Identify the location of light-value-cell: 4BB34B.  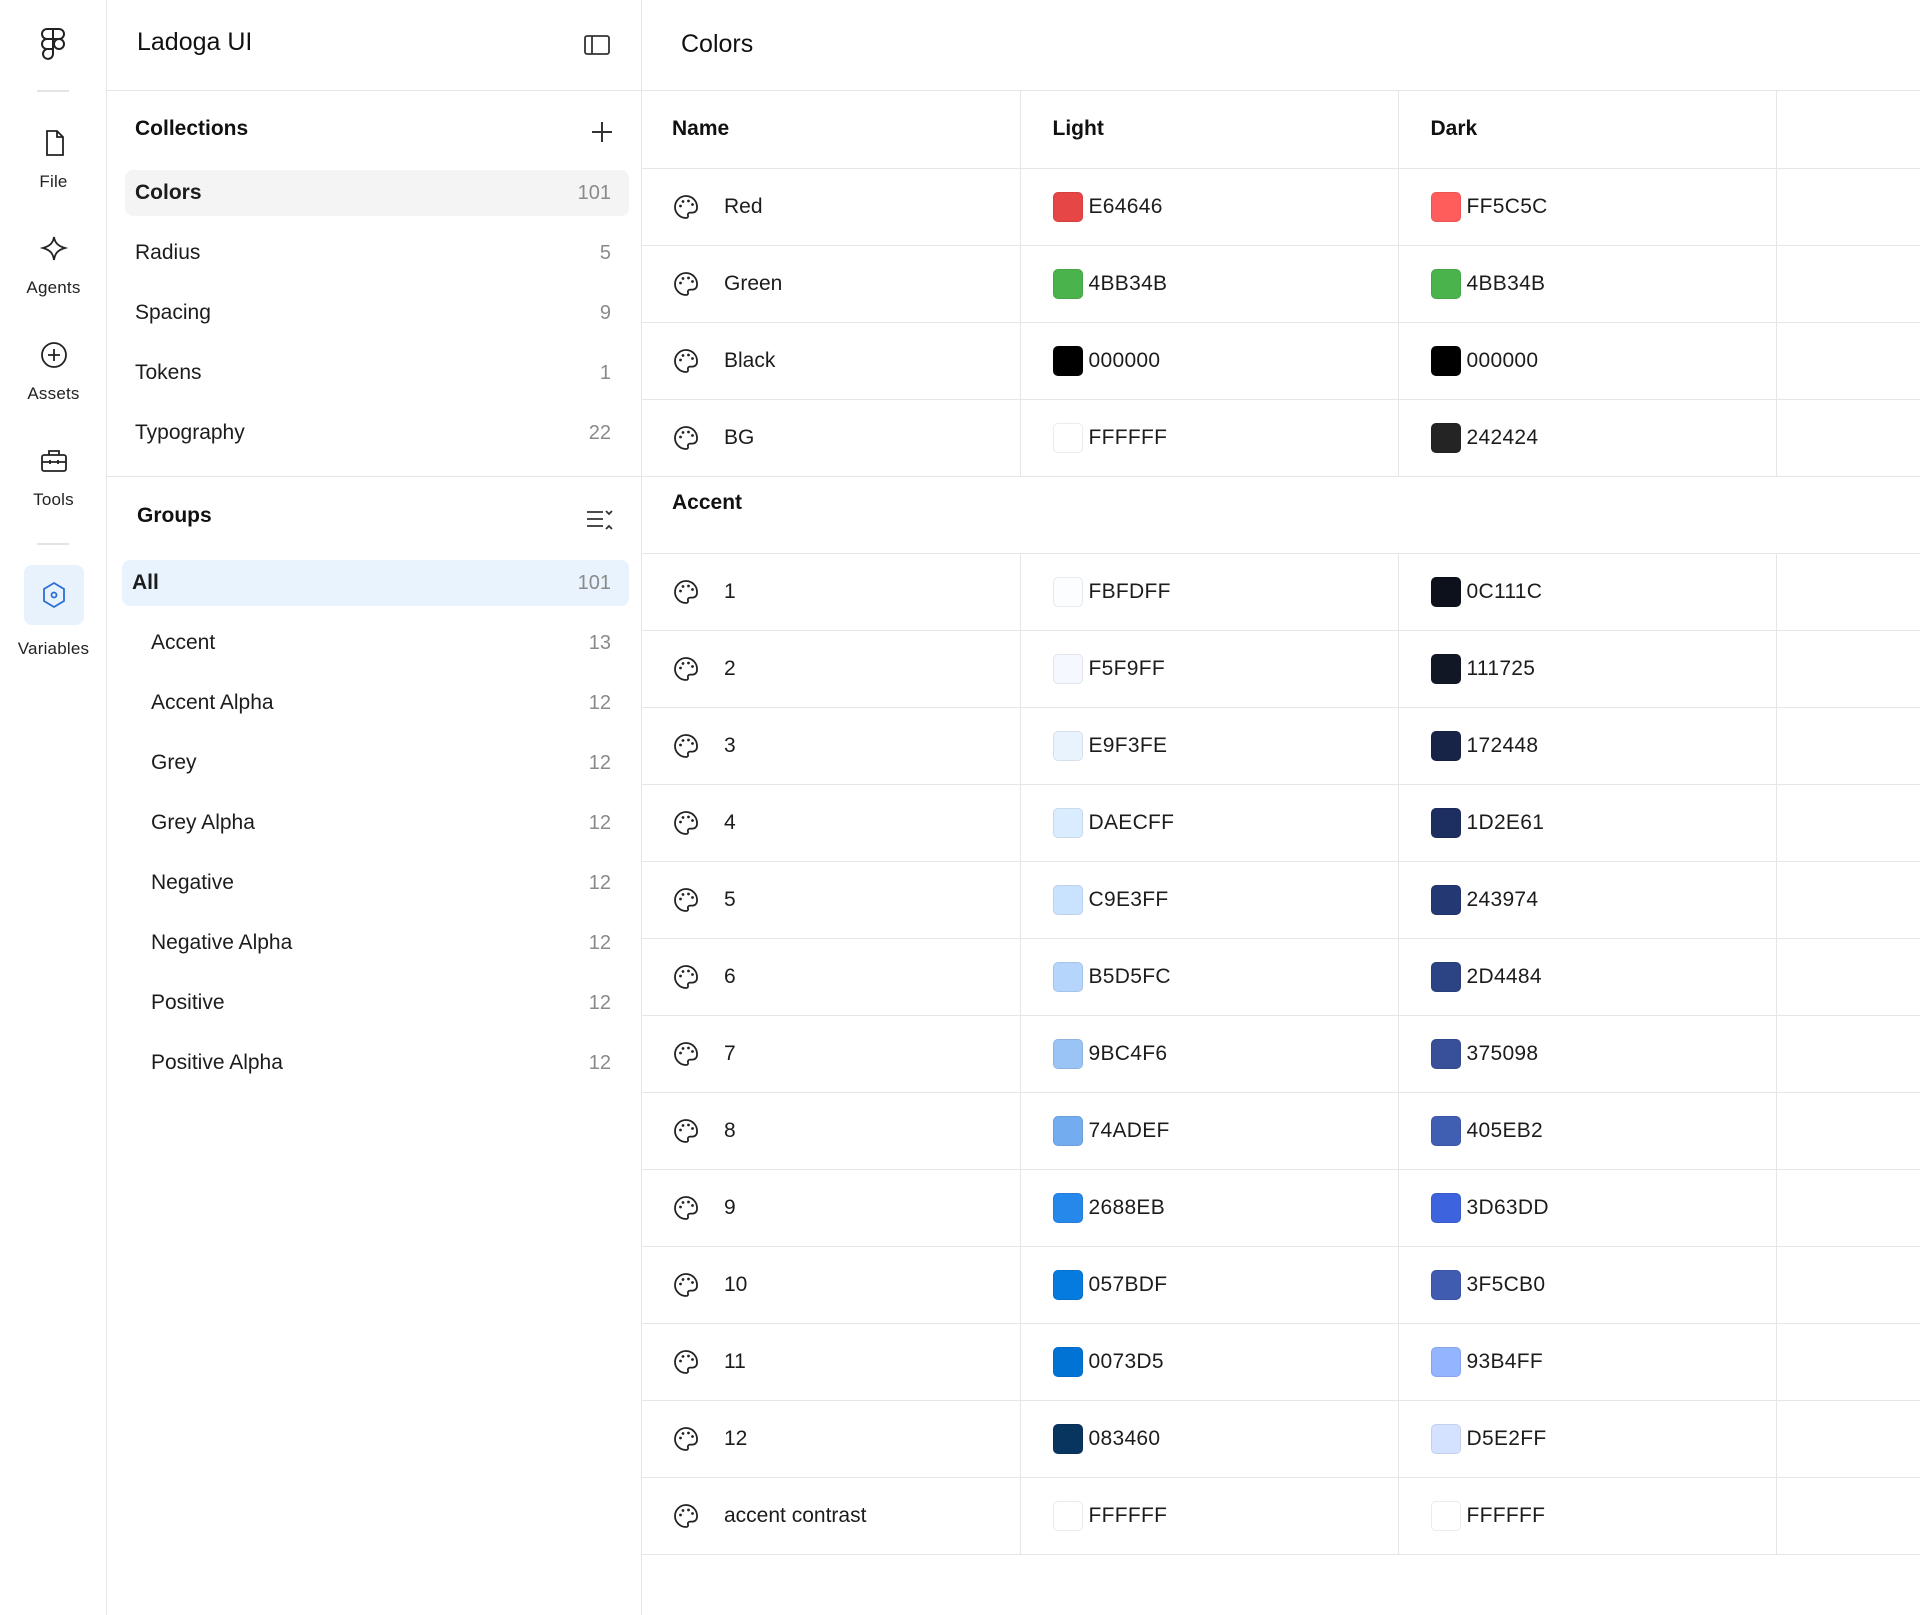
(1209, 284).